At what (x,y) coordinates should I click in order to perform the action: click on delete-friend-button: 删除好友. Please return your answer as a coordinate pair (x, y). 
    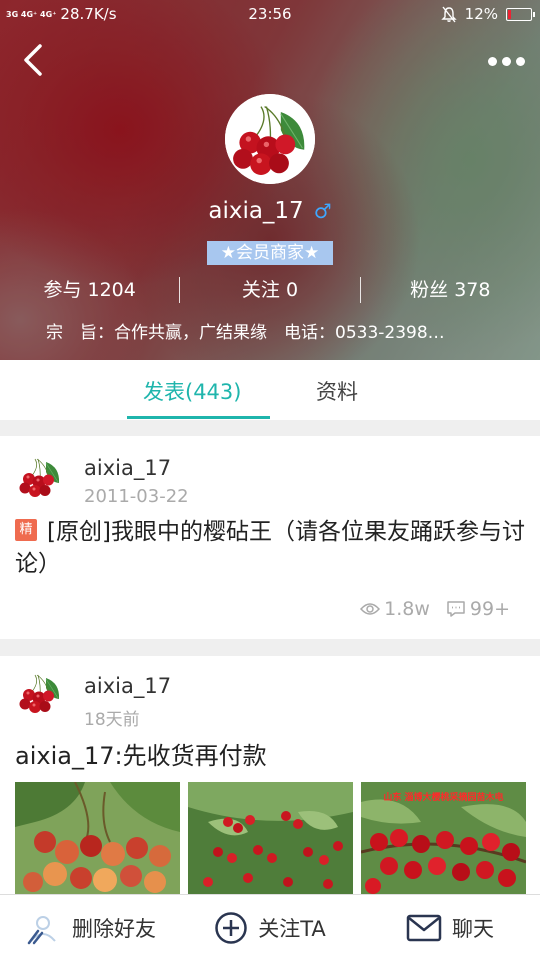
    Looking at the image, I should click on (90, 927).